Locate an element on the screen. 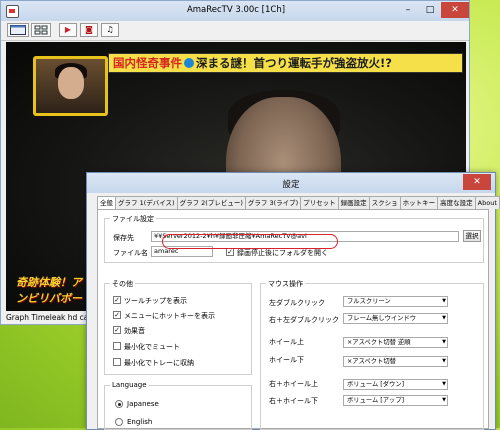 This screenshot has height=430, width=500. tab-about: About is located at coordinates (487, 202).